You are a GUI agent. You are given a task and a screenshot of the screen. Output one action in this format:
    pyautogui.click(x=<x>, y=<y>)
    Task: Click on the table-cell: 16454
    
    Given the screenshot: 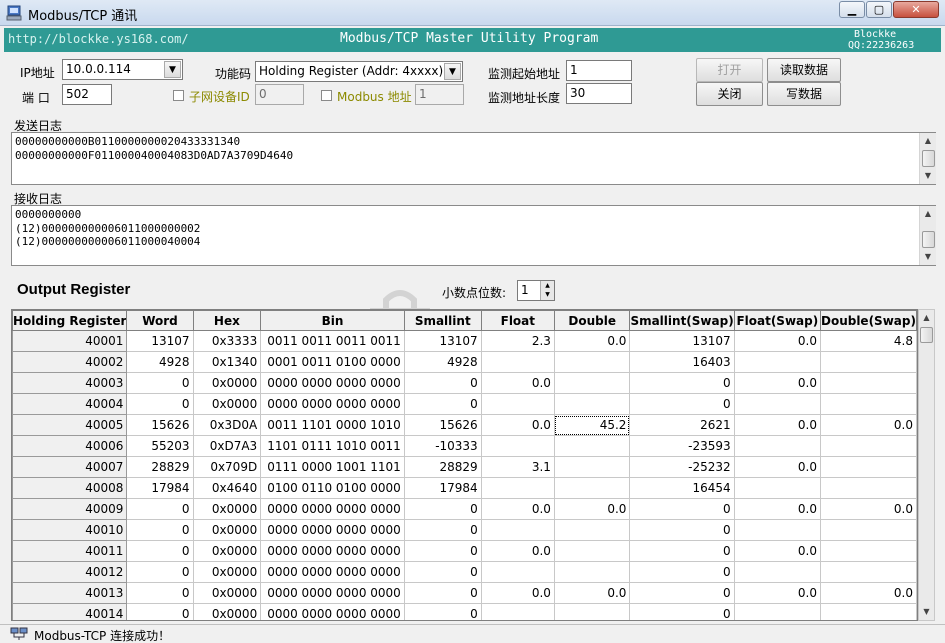 What is the action you would take?
    pyautogui.click(x=682, y=488)
    